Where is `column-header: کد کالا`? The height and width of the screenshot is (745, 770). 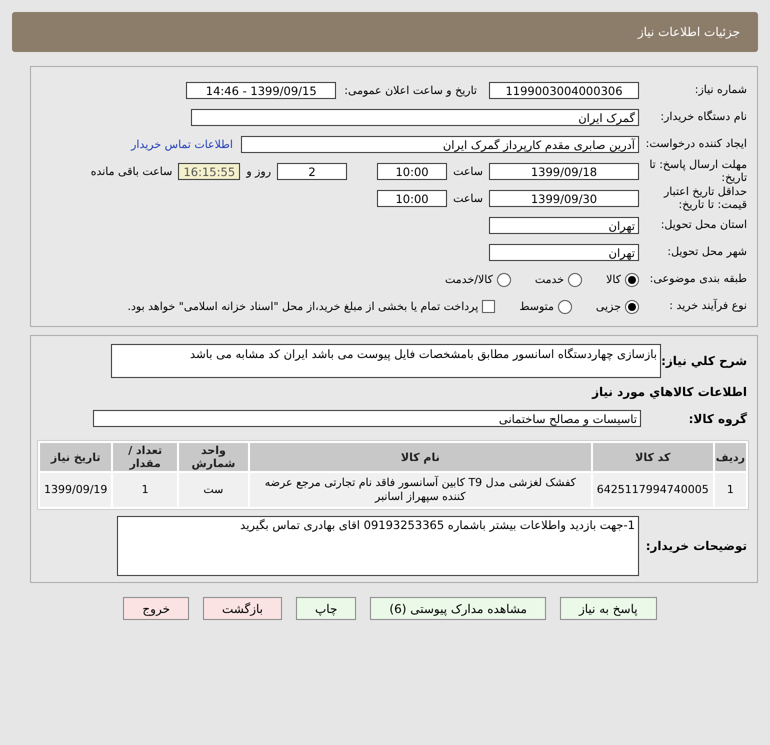 column-header: کد کالا is located at coordinates (652, 457).